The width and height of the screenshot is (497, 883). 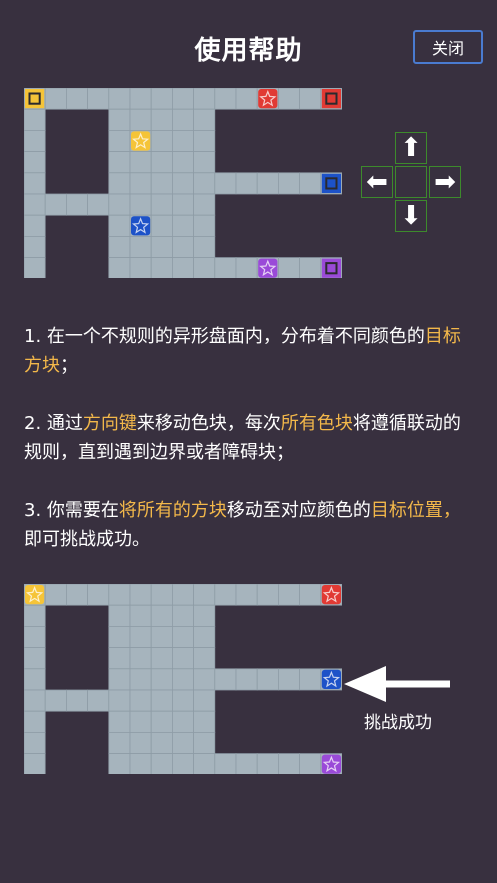 What do you see at coordinates (398, 723) in the screenshot?
I see `success-label: 挑战成功` at bounding box center [398, 723].